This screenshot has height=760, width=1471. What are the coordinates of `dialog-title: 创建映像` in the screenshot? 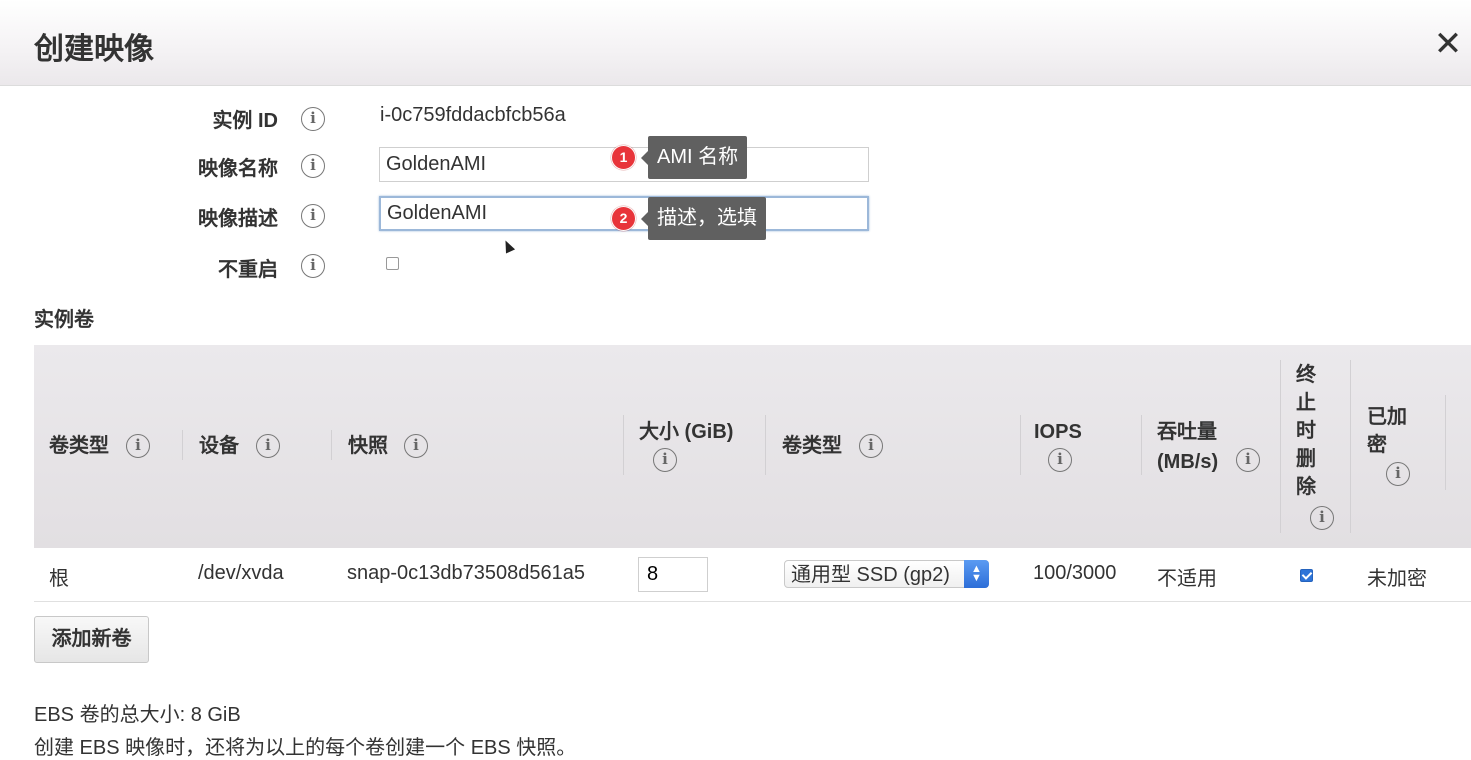 It's located at (94, 49).